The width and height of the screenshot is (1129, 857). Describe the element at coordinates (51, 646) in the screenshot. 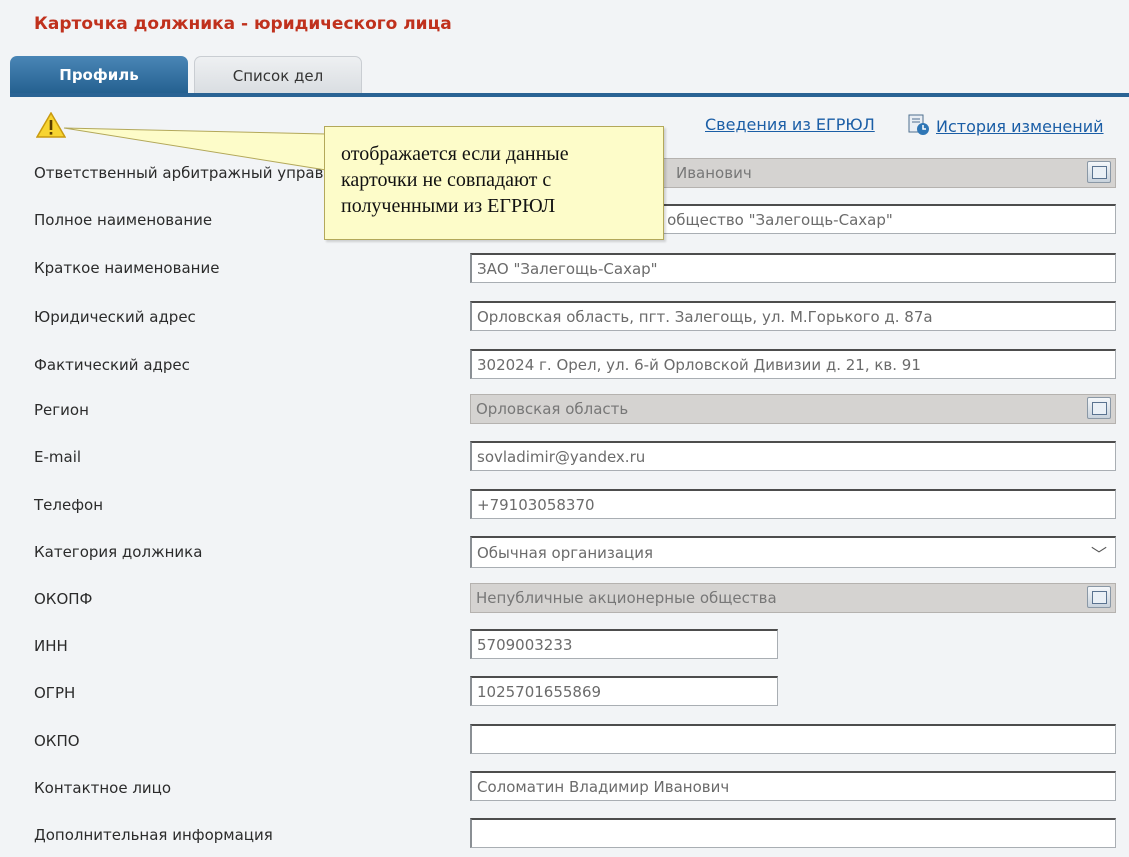

I see `field-label-inn: ИНН` at that location.